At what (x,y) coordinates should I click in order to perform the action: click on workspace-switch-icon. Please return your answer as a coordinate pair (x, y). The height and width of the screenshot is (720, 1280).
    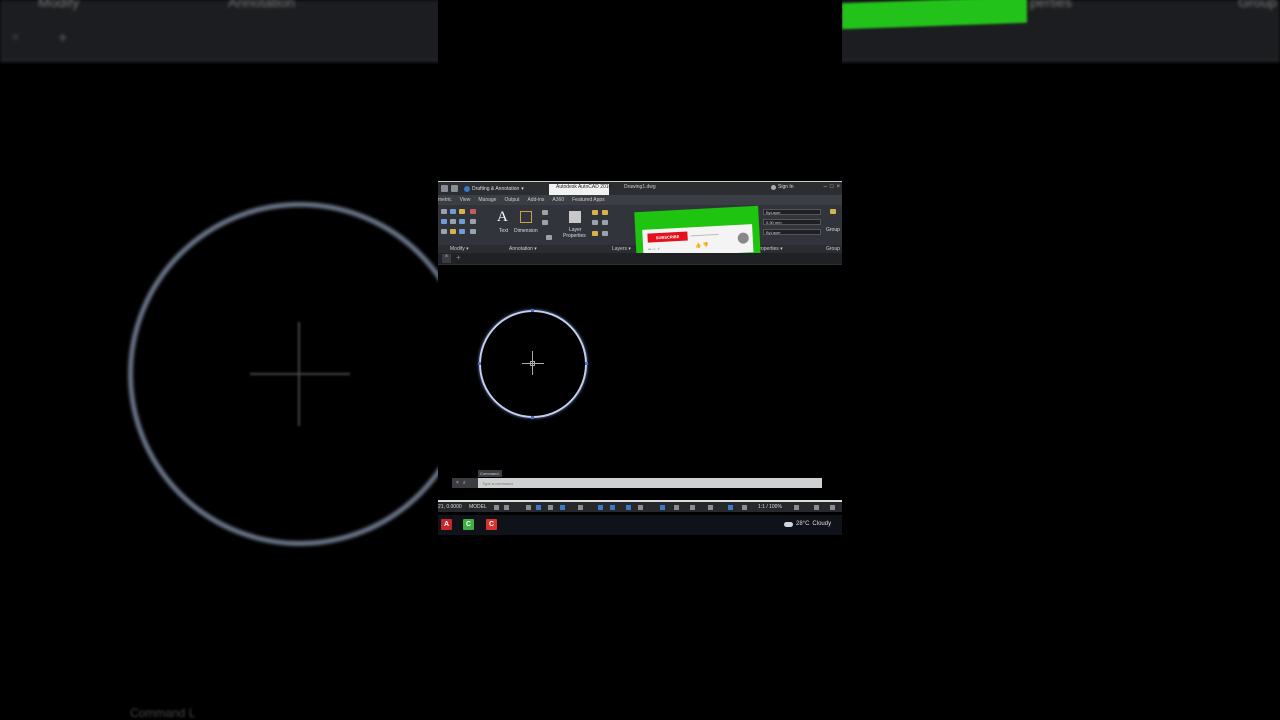
    Looking at the image, I should click on (796, 507).